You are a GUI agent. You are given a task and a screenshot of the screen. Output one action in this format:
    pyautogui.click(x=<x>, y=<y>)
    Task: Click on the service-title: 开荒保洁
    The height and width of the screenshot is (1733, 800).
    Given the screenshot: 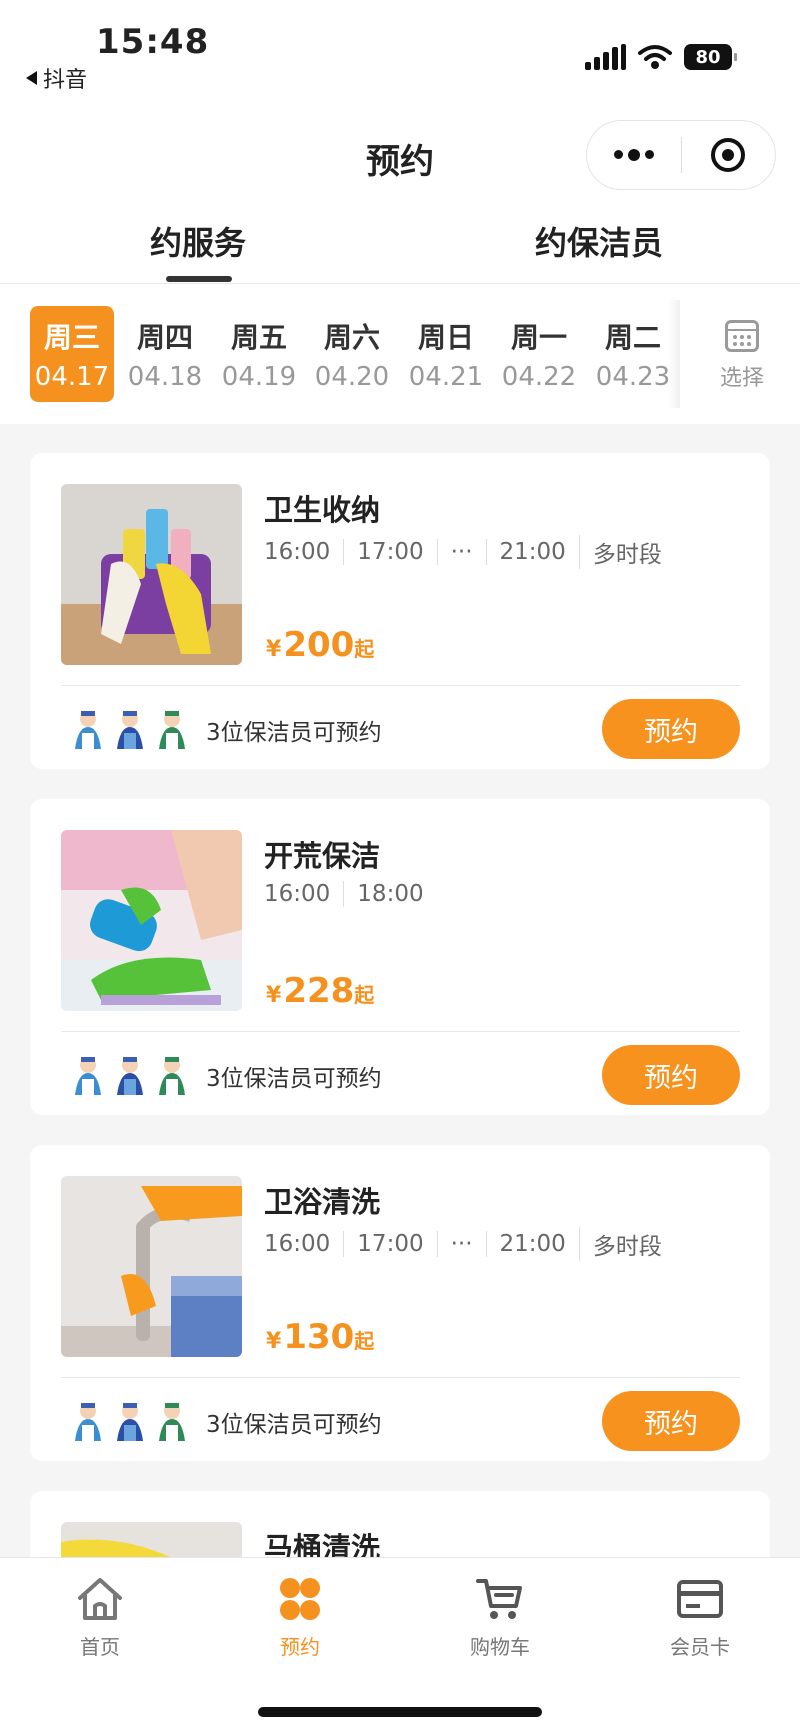 What is the action you would take?
    pyautogui.click(x=322, y=856)
    